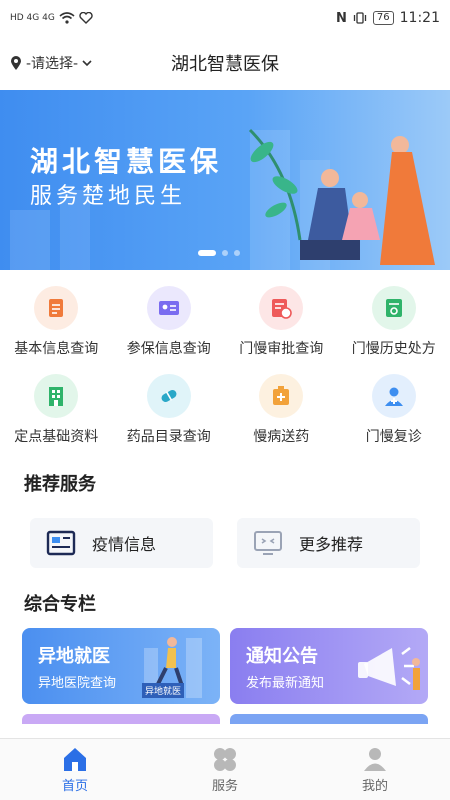 The height and width of the screenshot is (800, 450). I want to click on service-item: 基本信息查询, so click(56, 322).